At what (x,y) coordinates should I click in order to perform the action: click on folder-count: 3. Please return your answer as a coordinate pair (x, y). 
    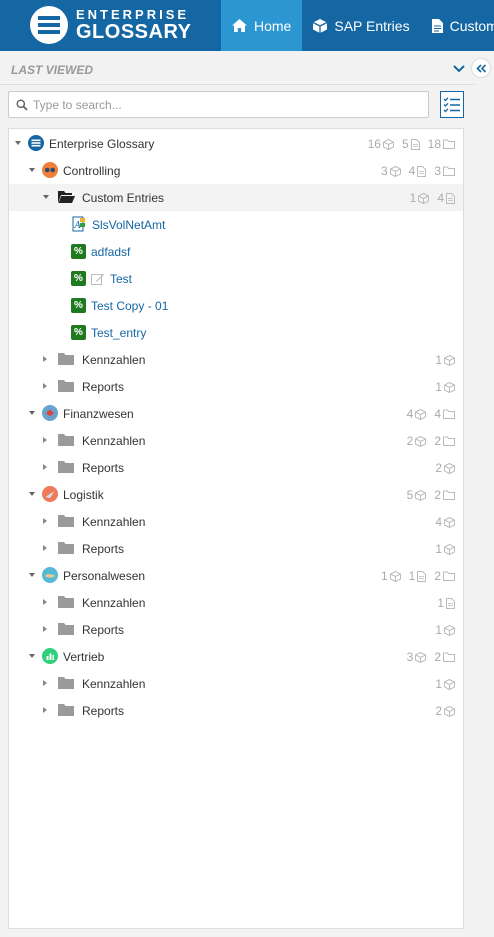
    Looking at the image, I should click on (444, 171).